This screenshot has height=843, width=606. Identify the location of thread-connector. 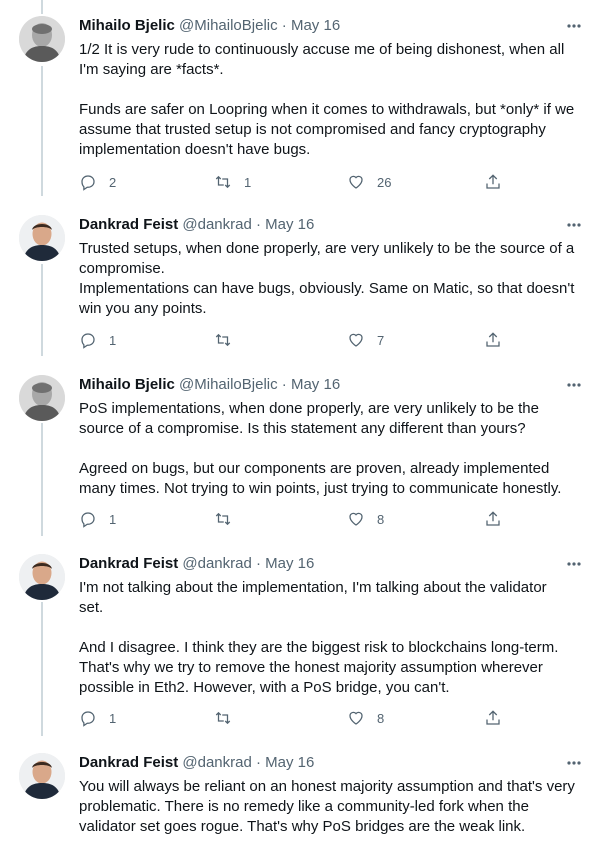
(42, 7).